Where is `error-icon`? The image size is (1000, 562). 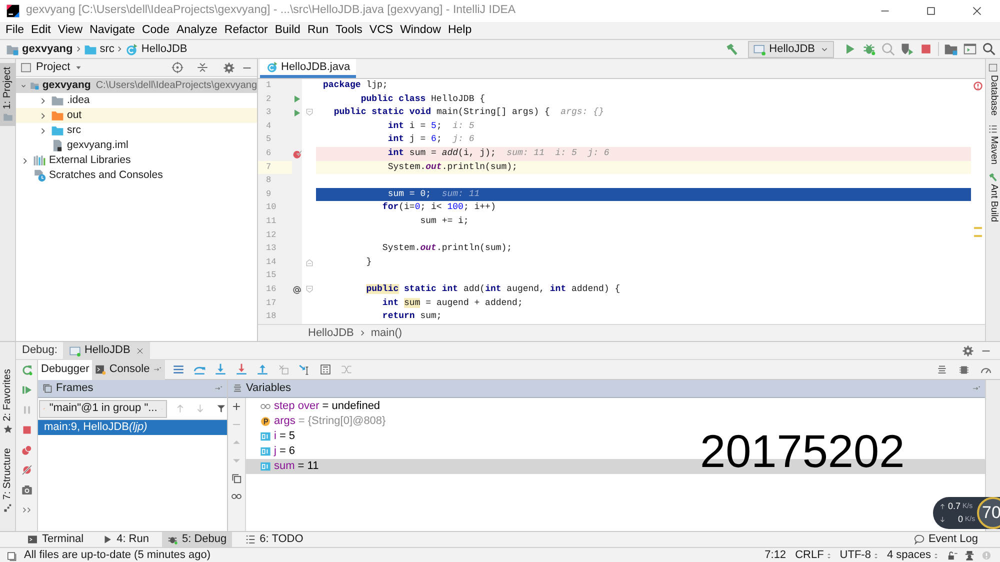 error-icon is located at coordinates (978, 86).